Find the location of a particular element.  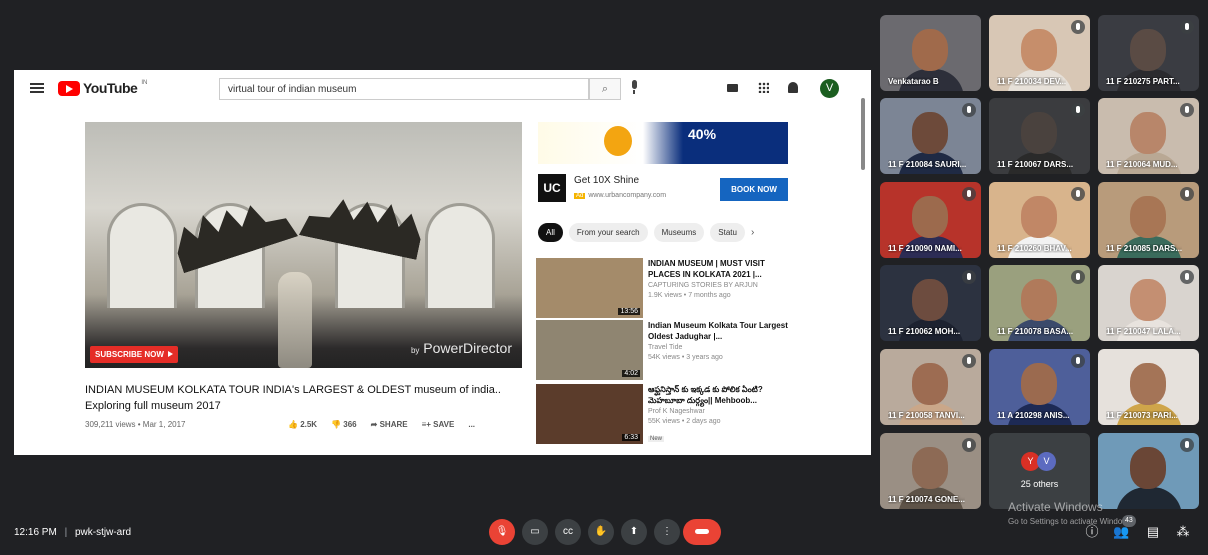

deer-antler is located at coordinates (363, 222).